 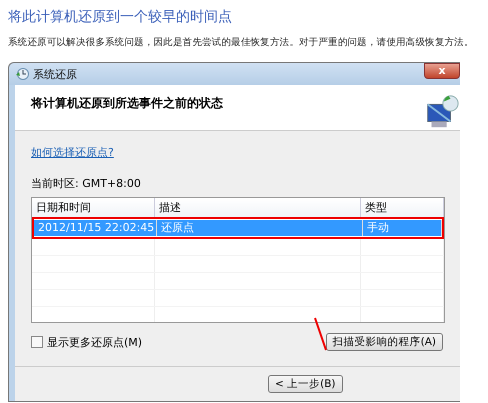 I want to click on column-header: 类型, so click(x=402, y=207).